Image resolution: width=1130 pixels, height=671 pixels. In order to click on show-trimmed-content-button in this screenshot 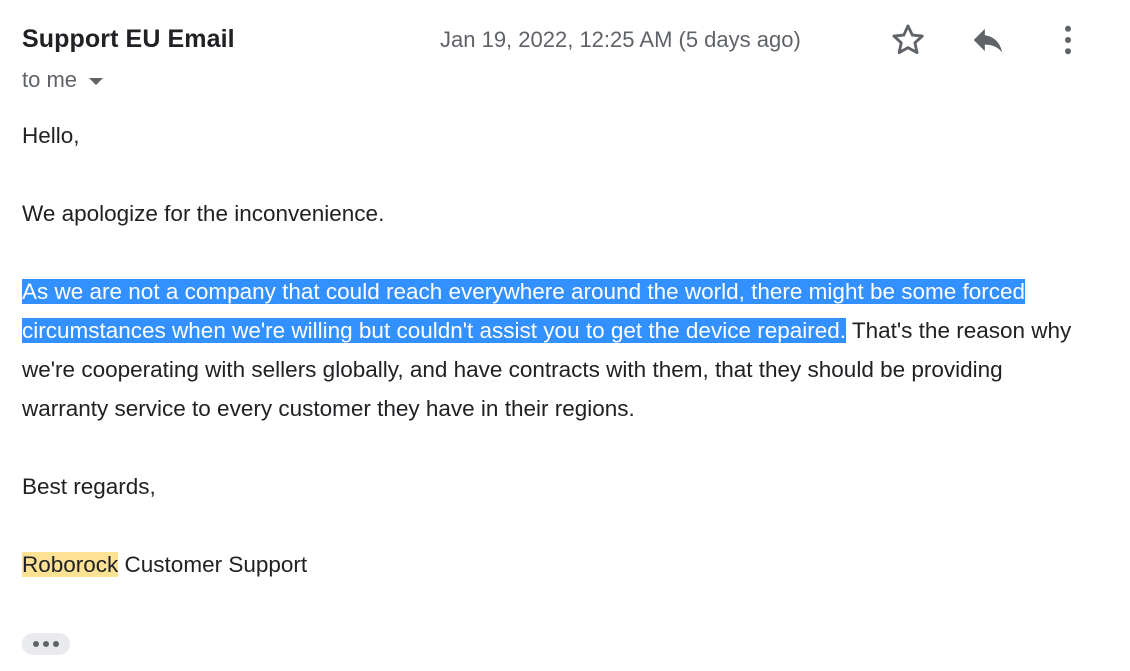, I will do `click(46, 644)`.